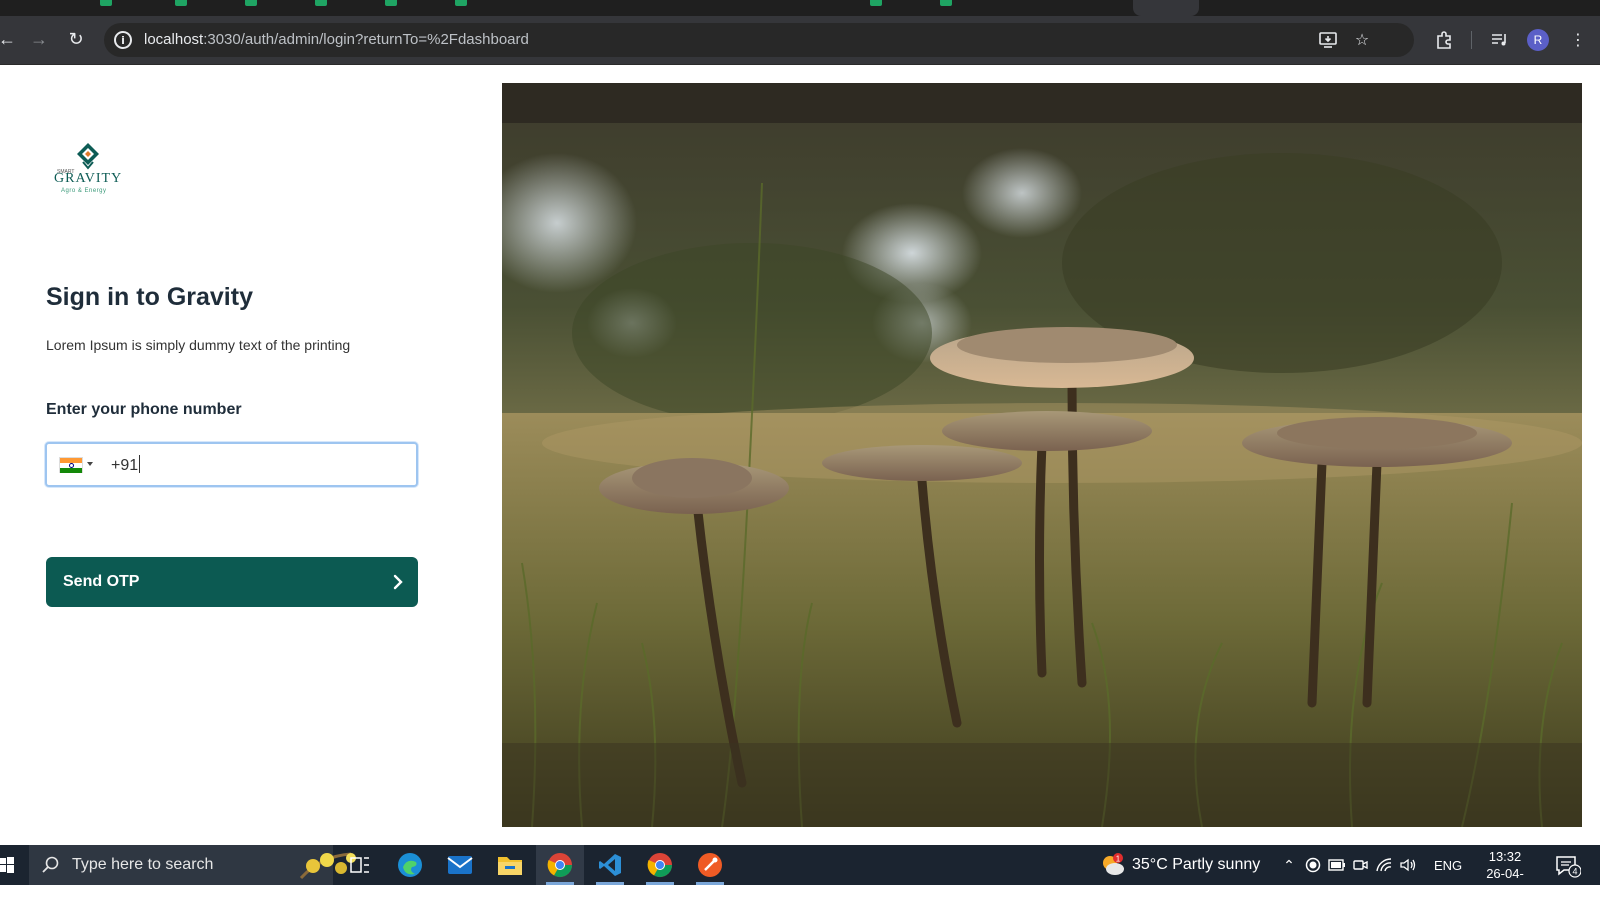  I want to click on record-icon, so click(1313, 865).